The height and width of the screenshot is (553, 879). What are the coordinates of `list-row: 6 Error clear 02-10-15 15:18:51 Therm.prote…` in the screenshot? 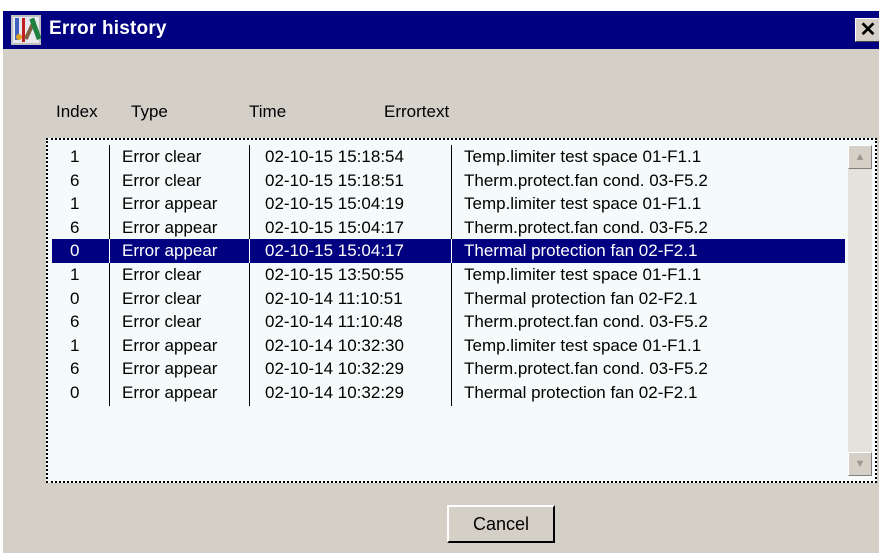 It's located at (448, 181).